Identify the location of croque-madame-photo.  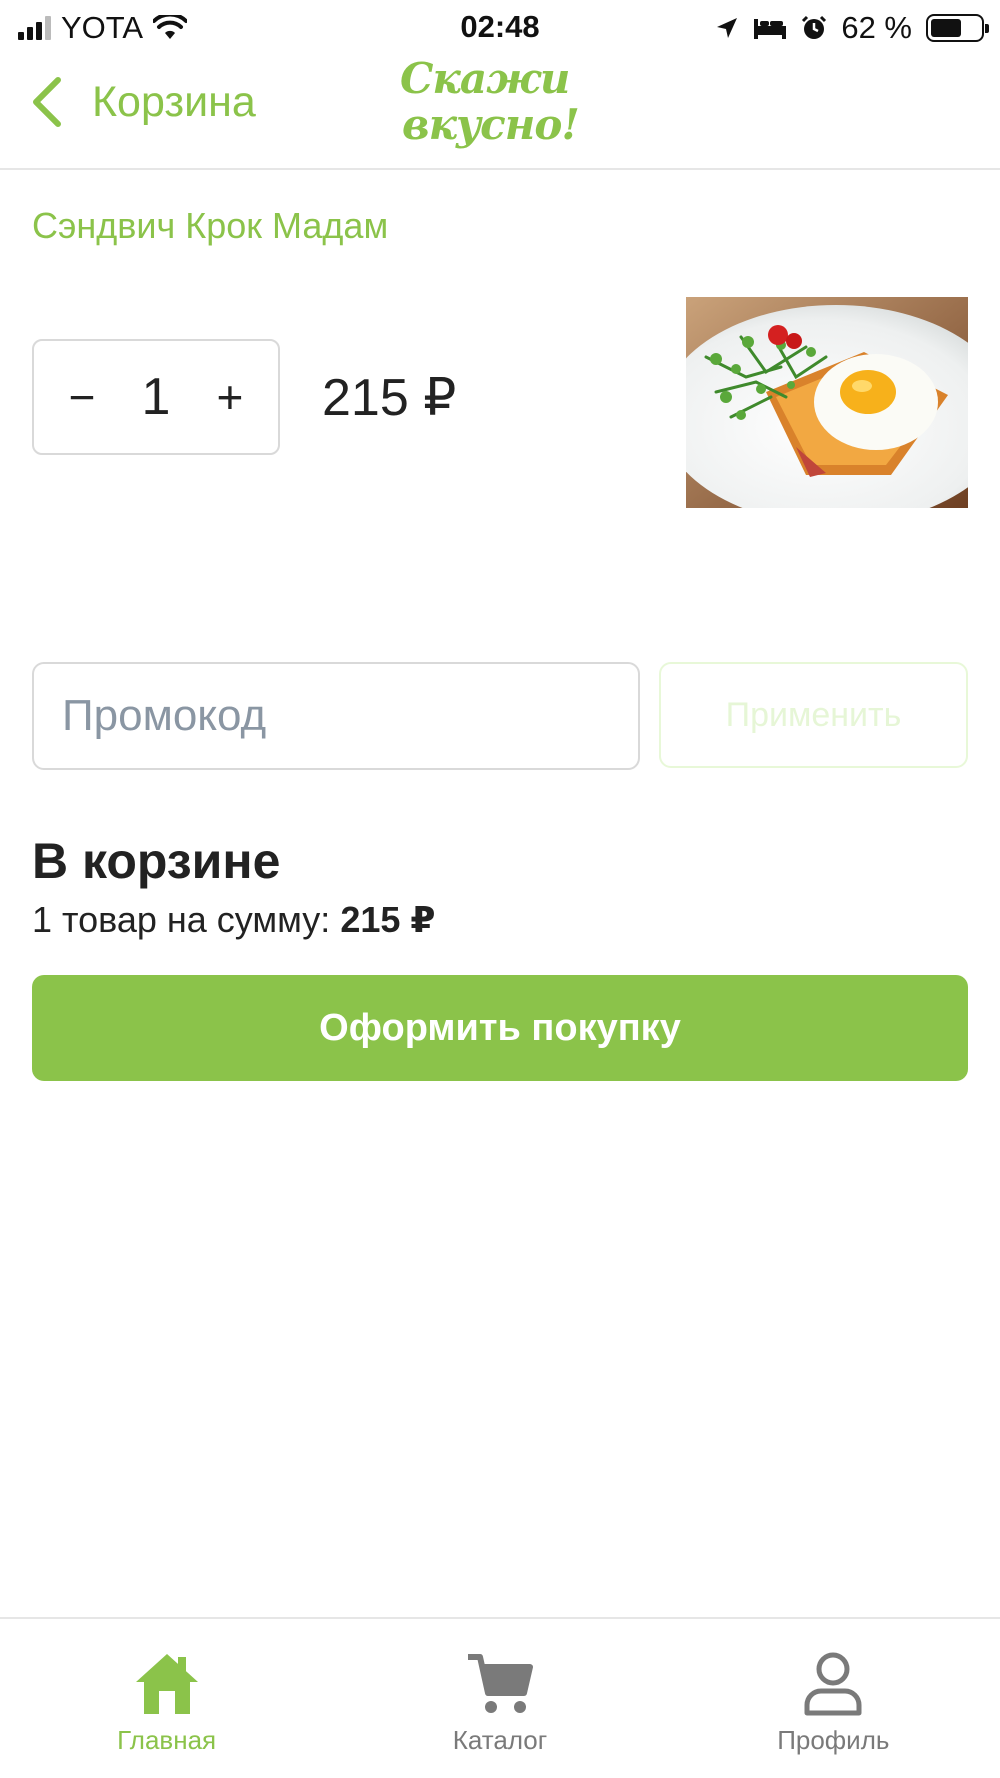
(827, 402).